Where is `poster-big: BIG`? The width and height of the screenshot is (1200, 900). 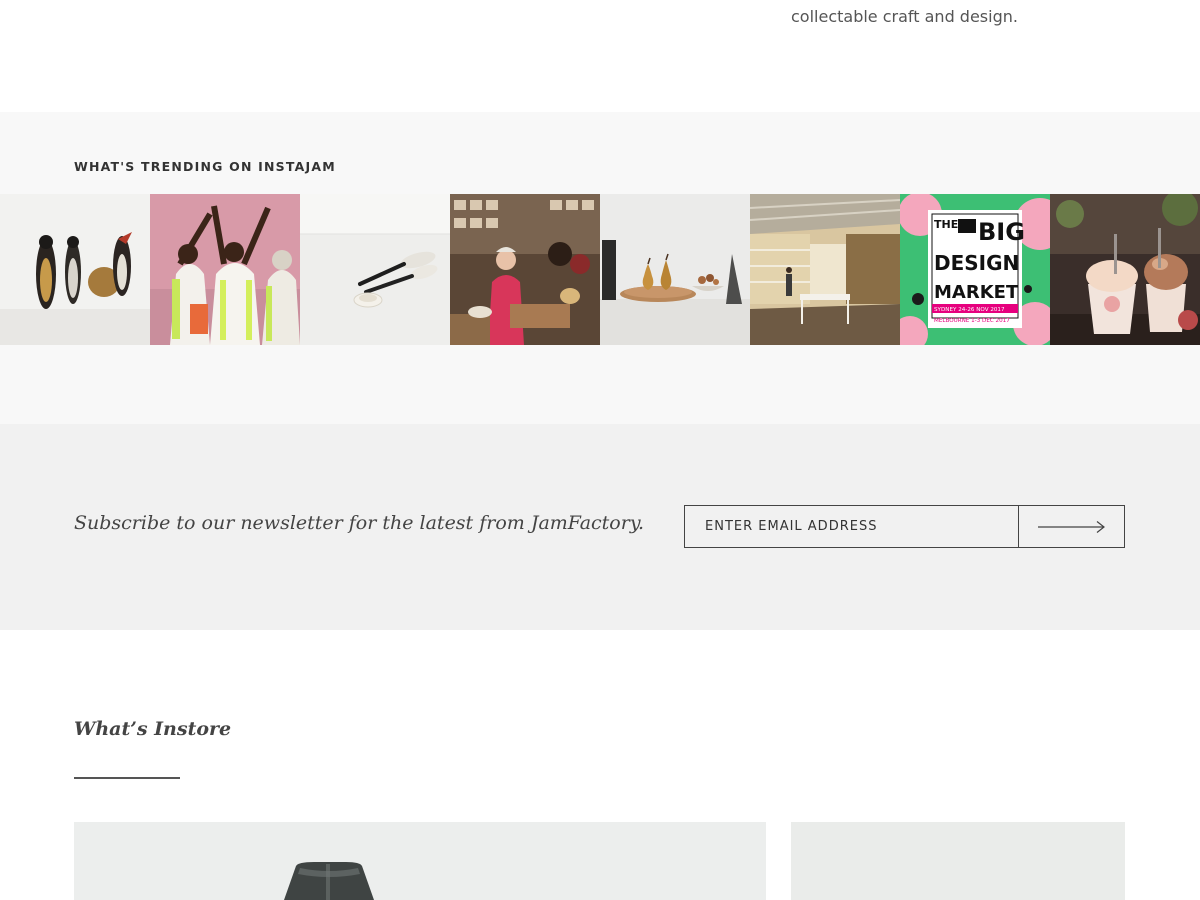
poster-big: BIG is located at coordinates (1001, 232).